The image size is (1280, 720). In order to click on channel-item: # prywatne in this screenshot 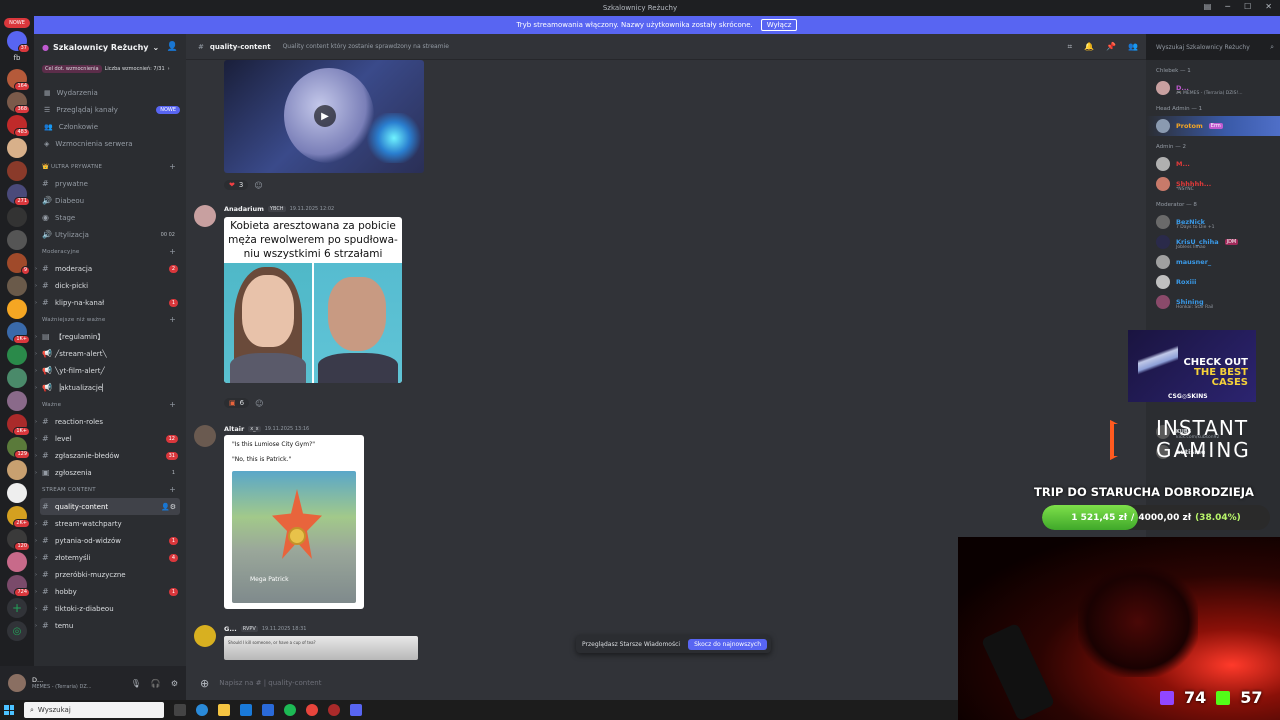, I will do `click(110, 183)`.